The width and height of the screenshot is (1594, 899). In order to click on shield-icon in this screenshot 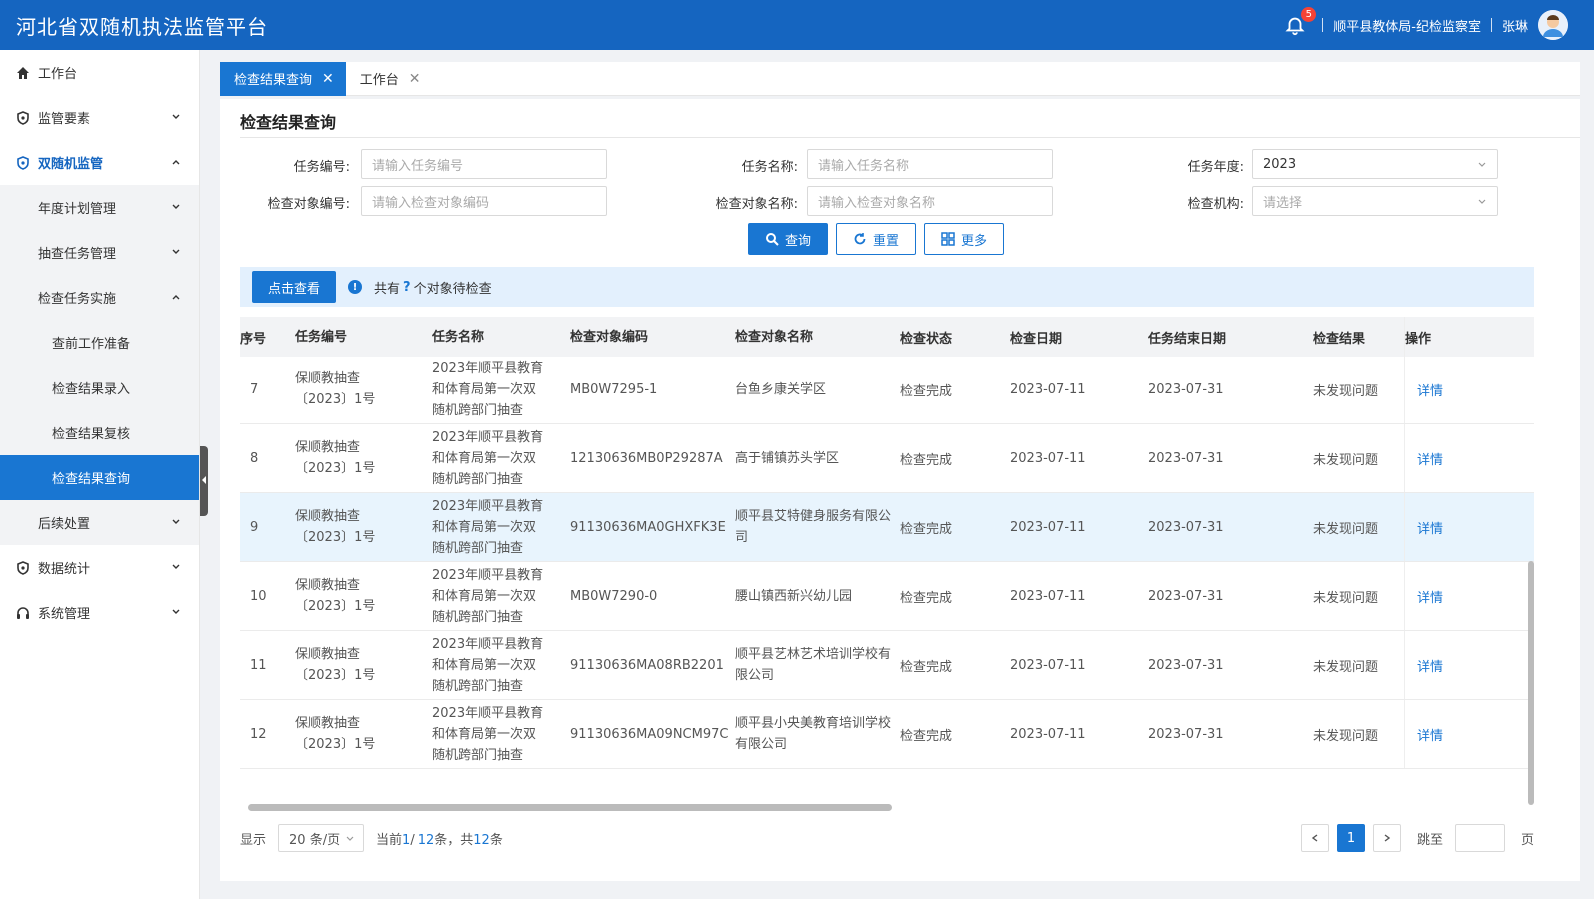, I will do `click(23, 567)`.